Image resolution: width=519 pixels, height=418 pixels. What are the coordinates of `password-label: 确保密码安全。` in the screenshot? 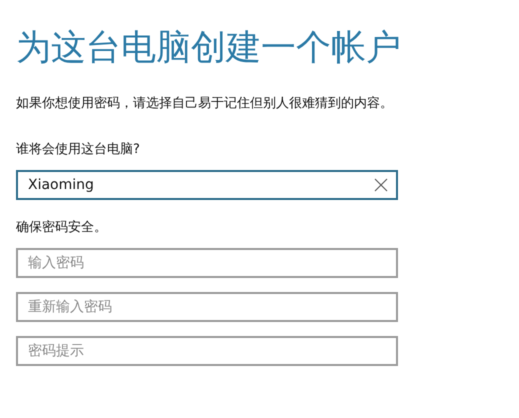 It's located at (61, 227).